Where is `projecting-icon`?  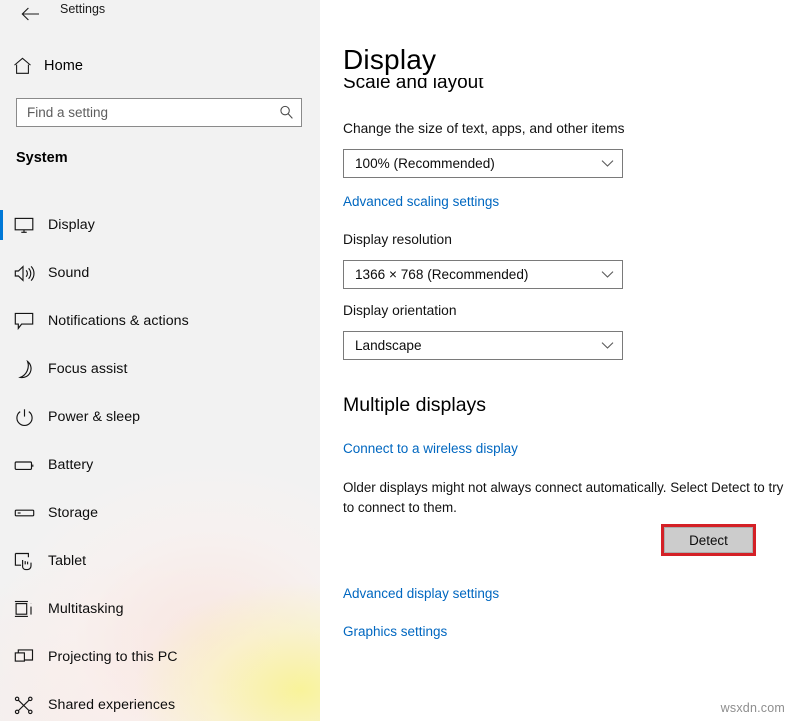 projecting-icon is located at coordinates (24, 657).